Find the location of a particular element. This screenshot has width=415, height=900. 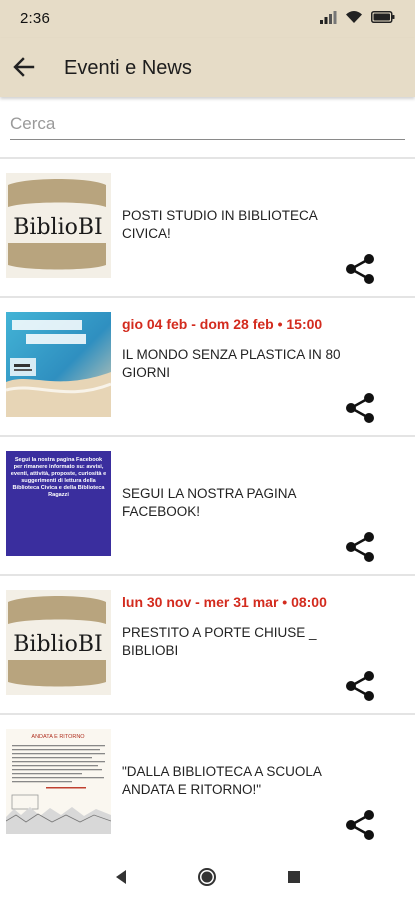

recents-square-icon is located at coordinates (294, 877).